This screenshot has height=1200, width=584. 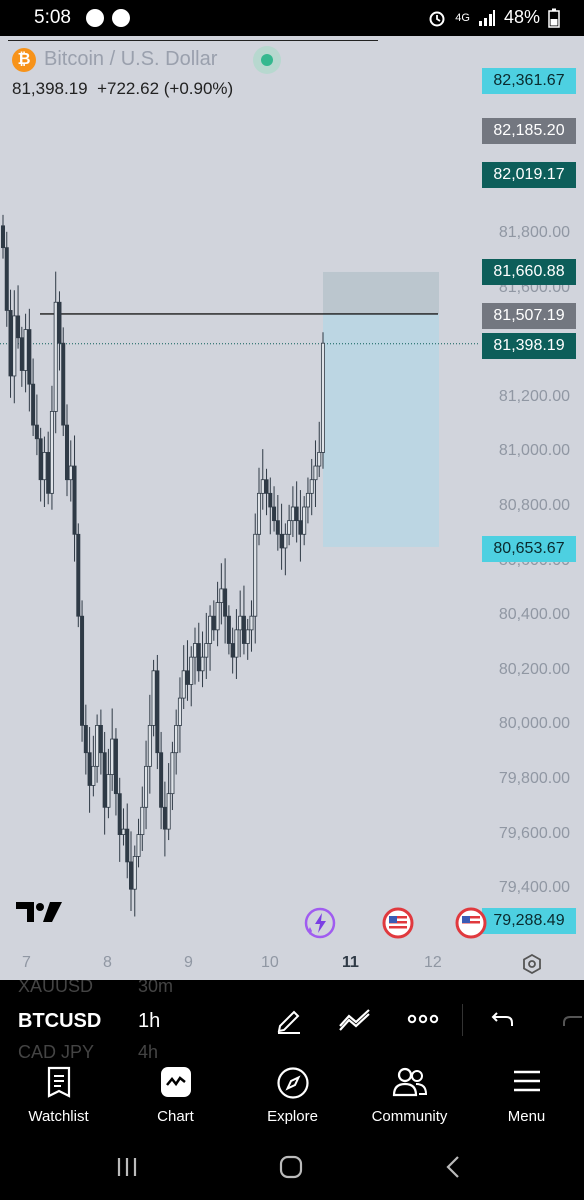 I want to click on bitcoin-icon: ₿, so click(x=24, y=60).